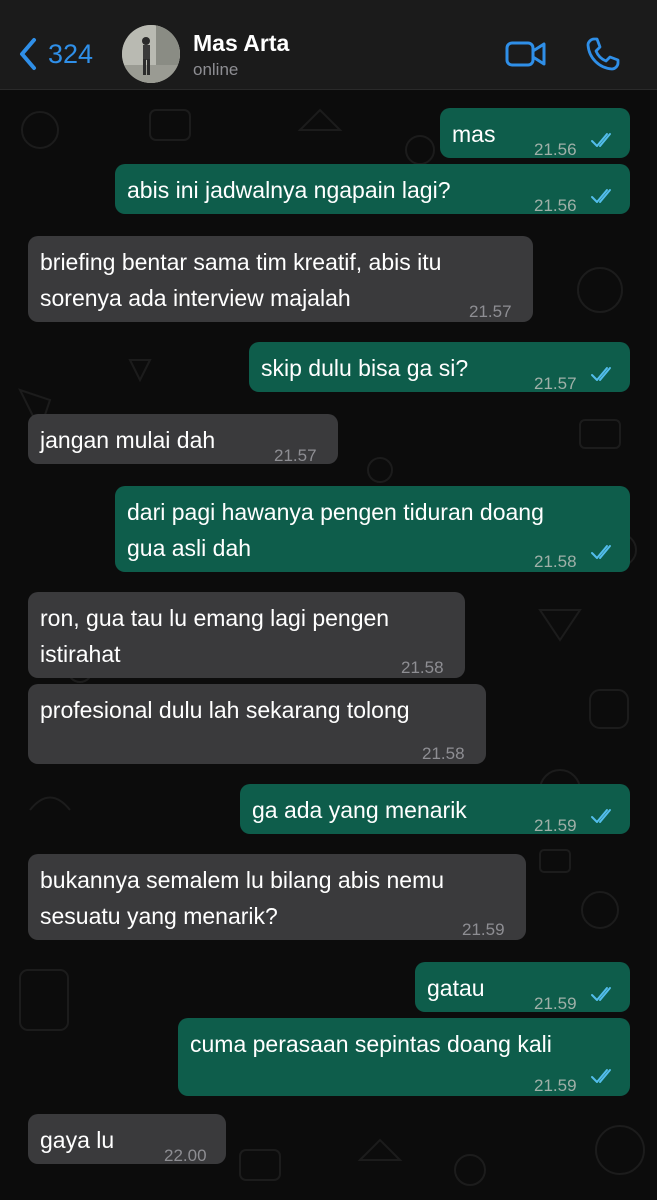 Image resolution: width=657 pixels, height=1200 pixels. I want to click on message-bubble-incoming: jangan mulai dah 21.57, so click(183, 439).